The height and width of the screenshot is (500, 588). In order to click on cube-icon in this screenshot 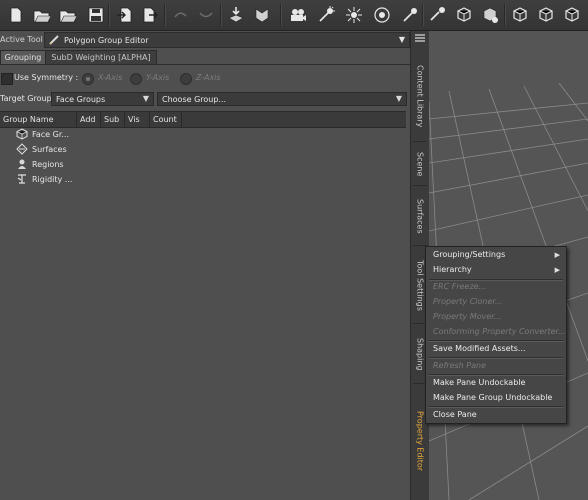, I will do `click(464, 15)`.